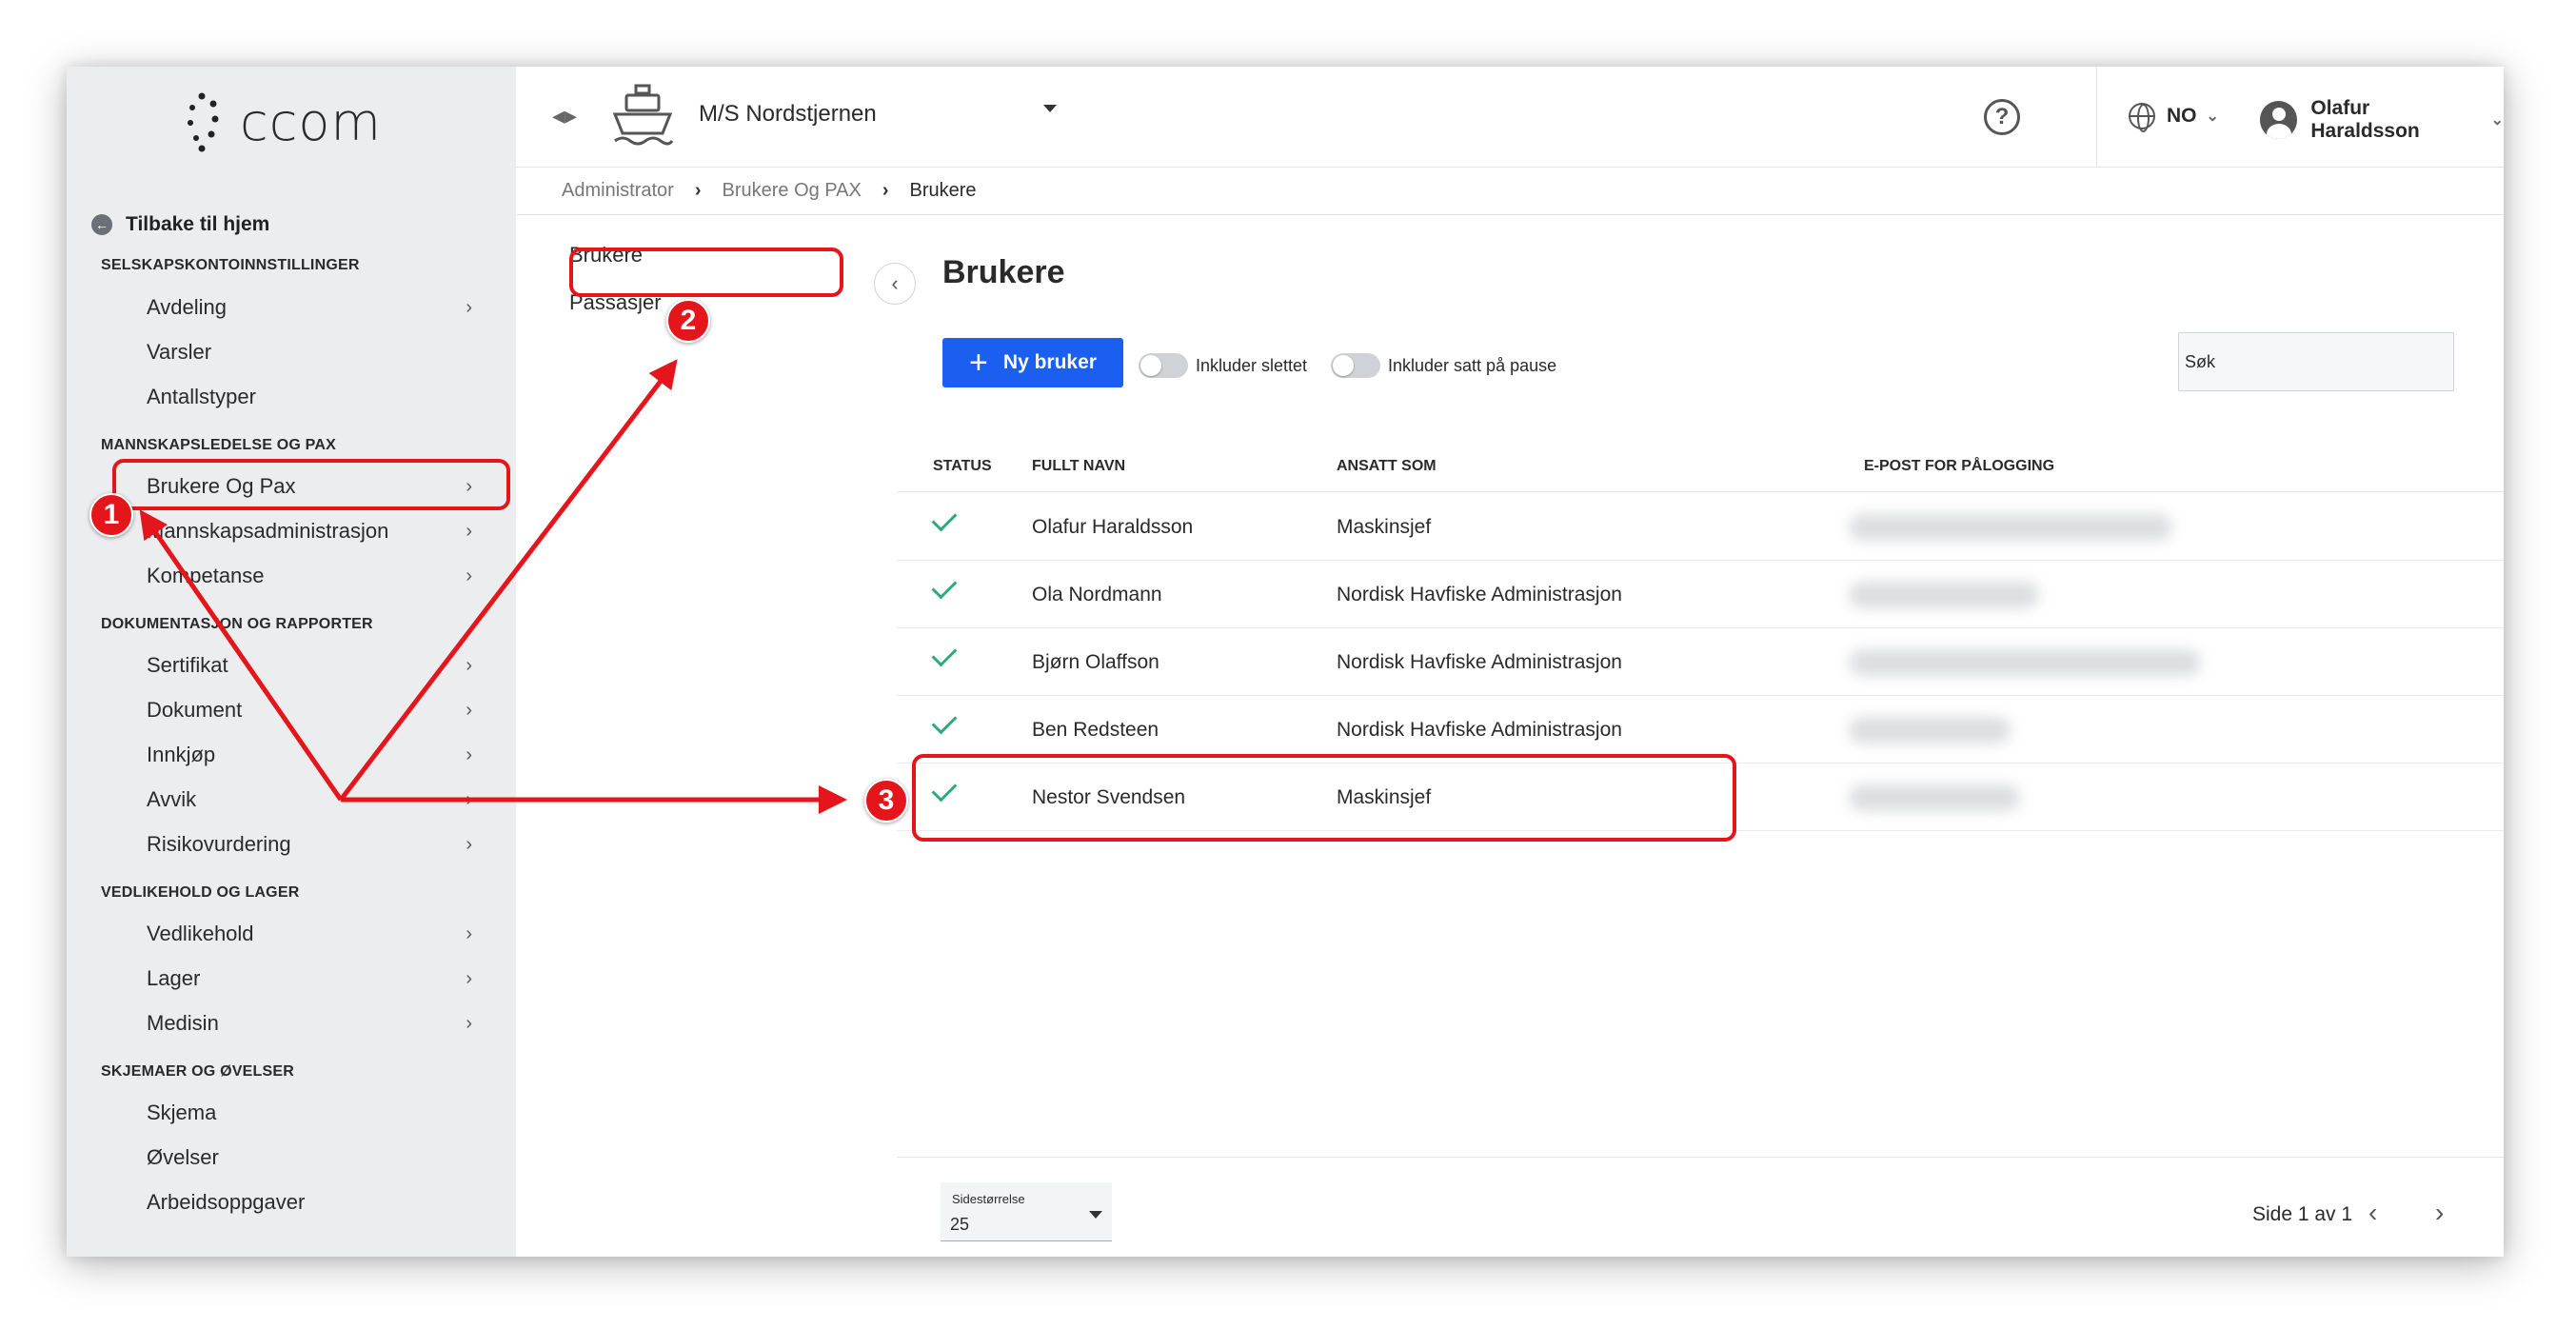  I want to click on sidebar-item-arbeidsoppgaver: Arbeidsoppgaver, so click(313, 1202).